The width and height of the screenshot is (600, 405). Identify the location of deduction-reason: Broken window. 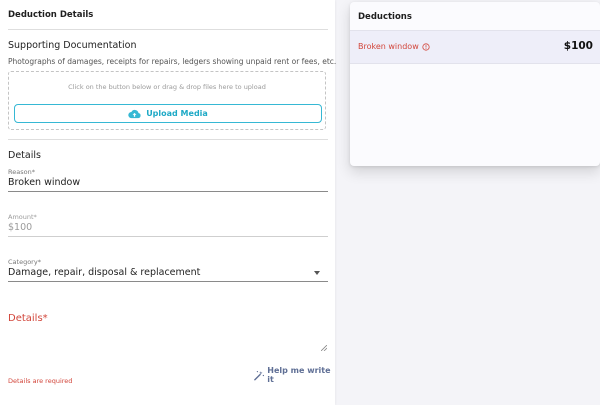
(394, 46).